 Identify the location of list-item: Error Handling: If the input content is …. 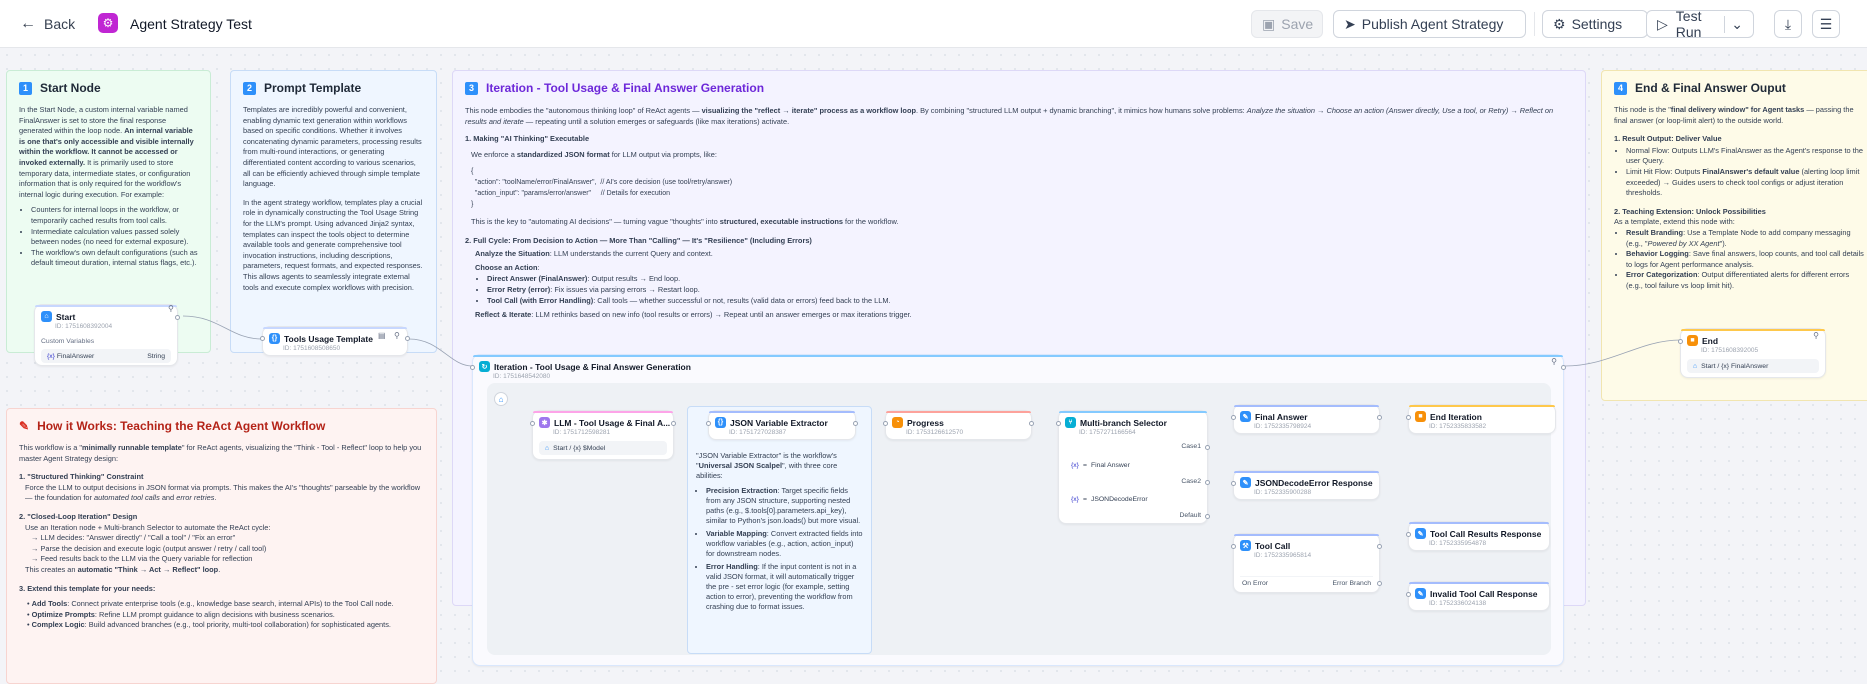
(784, 587).